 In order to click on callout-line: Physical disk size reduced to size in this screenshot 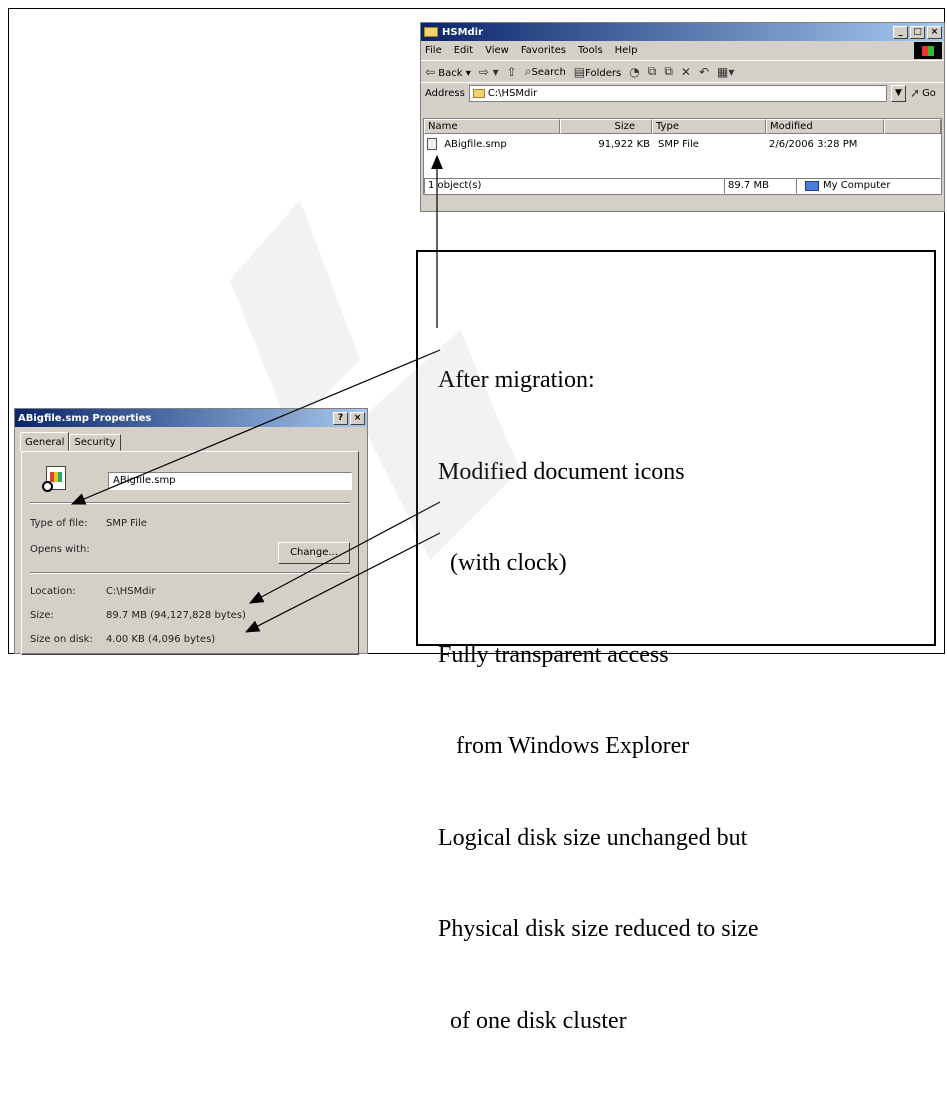, I will do `click(598, 929)`.